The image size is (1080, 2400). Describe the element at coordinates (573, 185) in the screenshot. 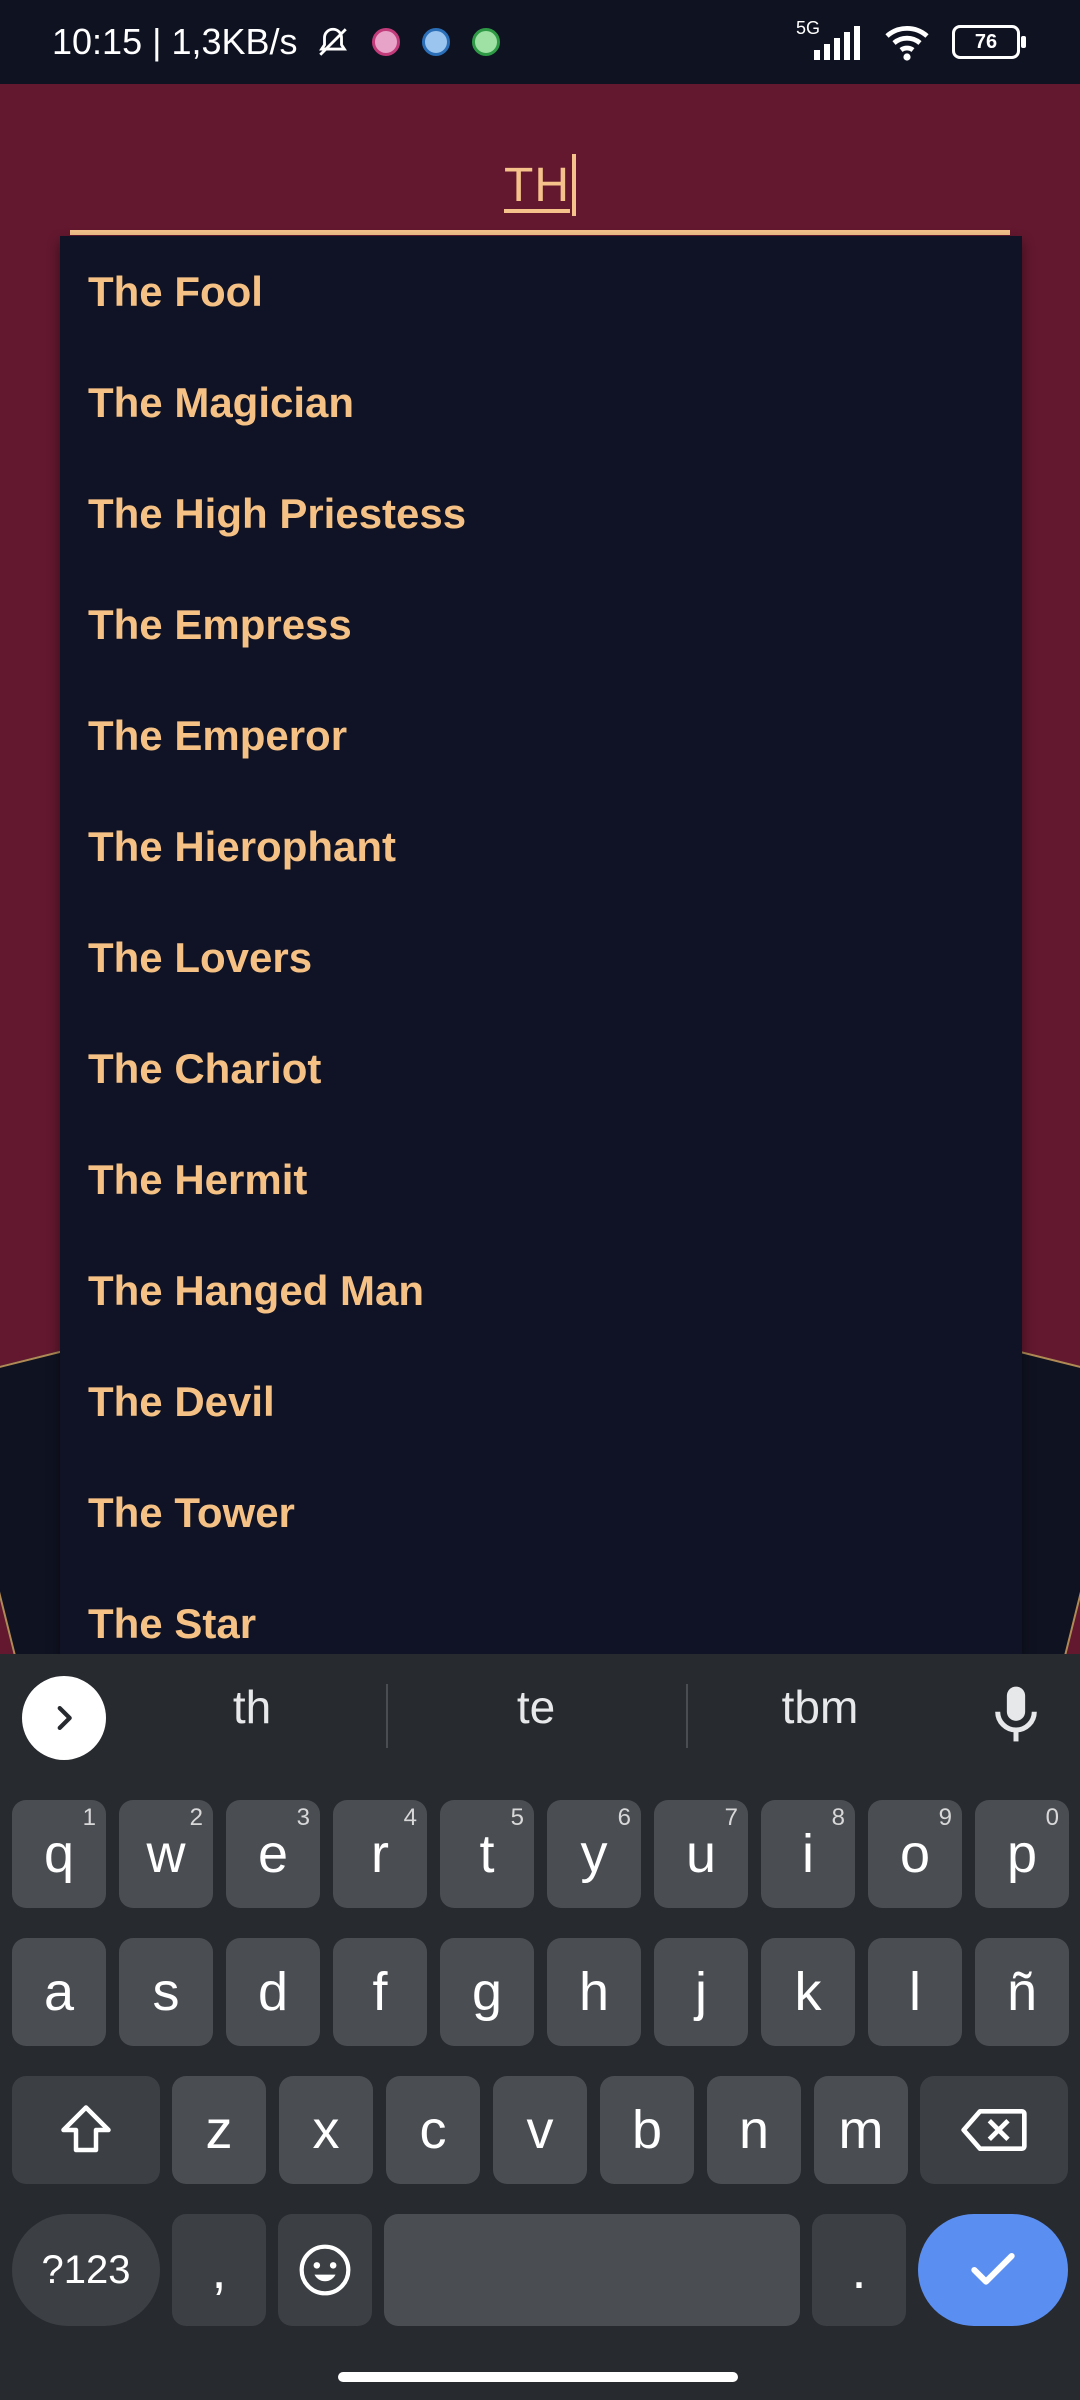

I see `text-caret` at that location.